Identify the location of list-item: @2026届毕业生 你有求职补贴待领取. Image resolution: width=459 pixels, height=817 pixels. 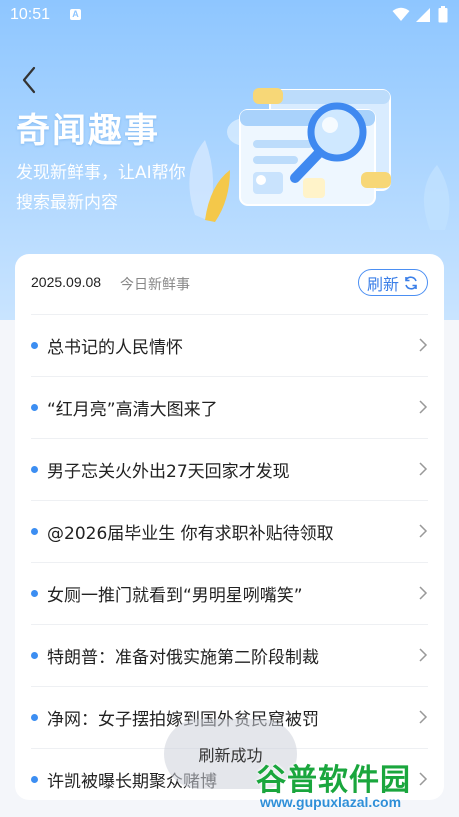
(229, 532).